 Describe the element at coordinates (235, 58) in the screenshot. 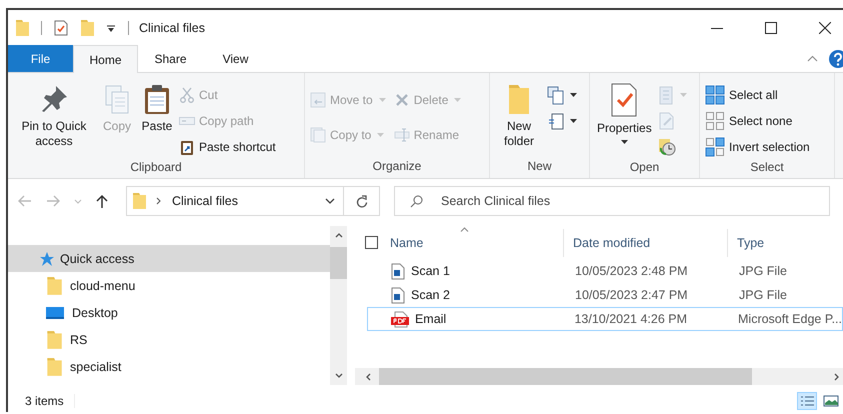

I see `ribbon-tab: View` at that location.